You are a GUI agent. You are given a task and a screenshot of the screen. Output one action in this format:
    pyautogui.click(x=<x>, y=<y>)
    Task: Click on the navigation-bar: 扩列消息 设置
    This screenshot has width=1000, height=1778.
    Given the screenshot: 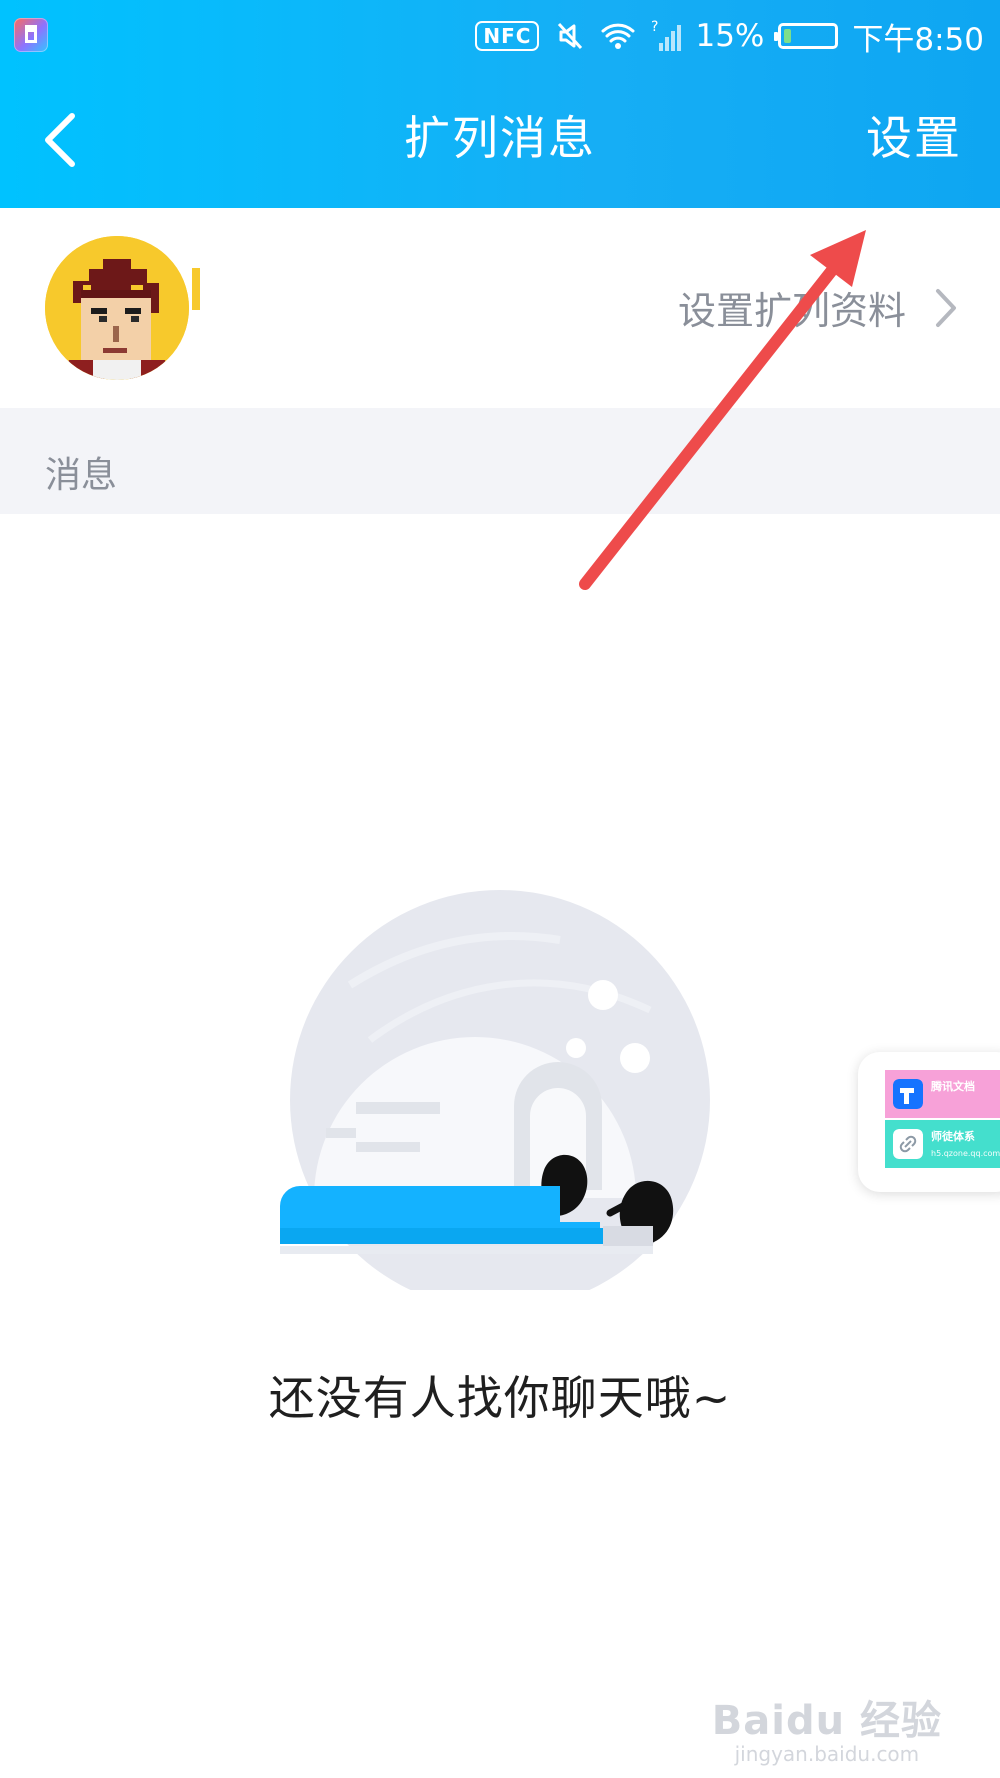 What is the action you would take?
    pyautogui.click(x=500, y=140)
    